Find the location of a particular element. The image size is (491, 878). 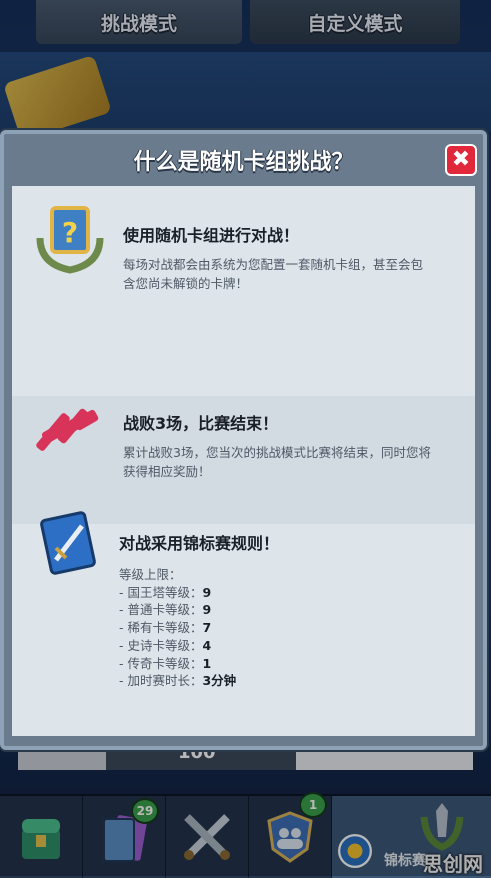

rule-row: - 国王塔等级：9 is located at coordinates (165, 592).